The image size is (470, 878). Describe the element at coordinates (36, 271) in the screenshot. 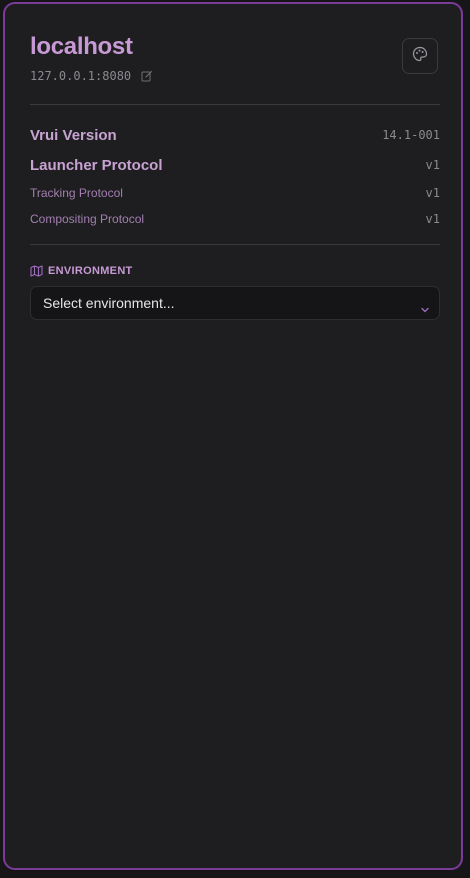

I see `map-icon` at that location.